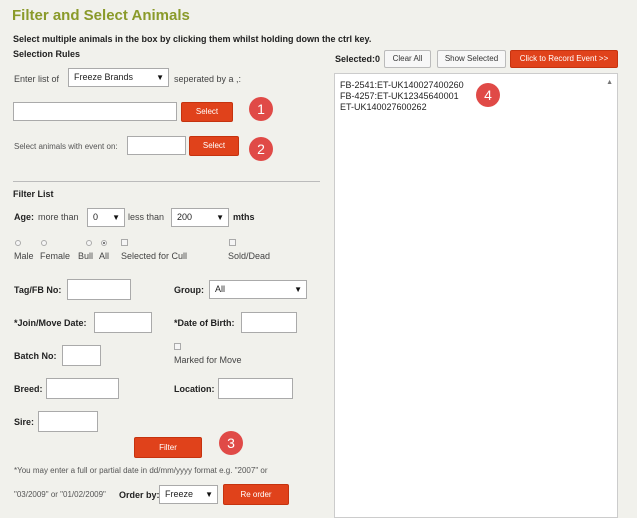  I want to click on group-label: Group:, so click(189, 290).